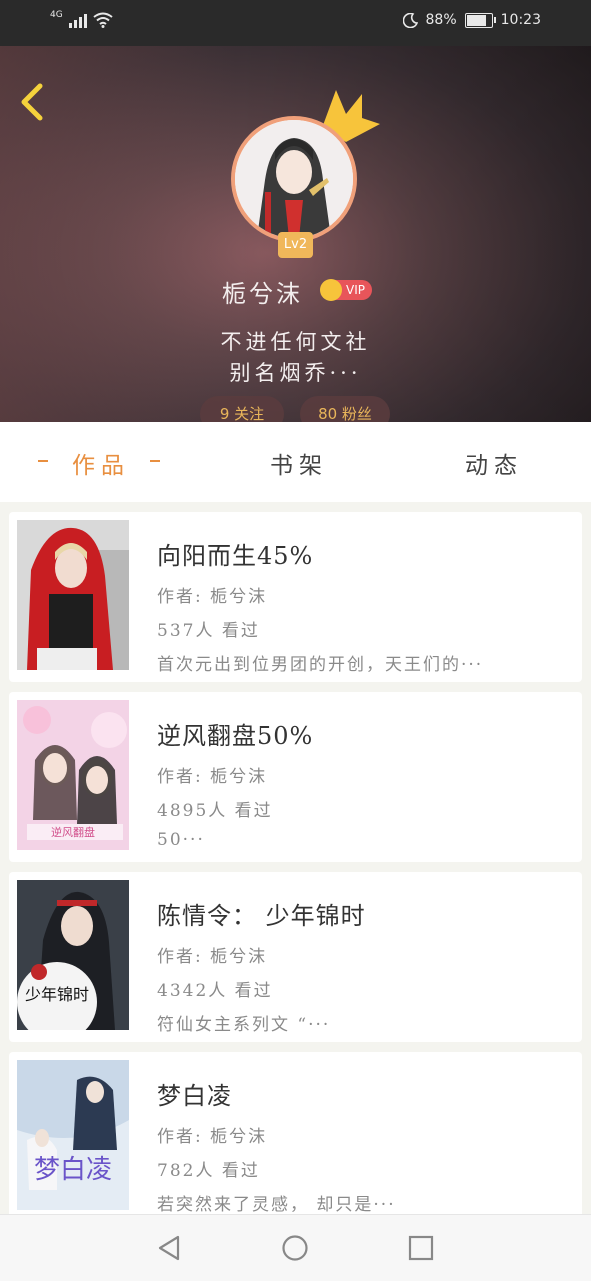  What do you see at coordinates (208, 631) in the screenshot?
I see `work-views: 537人 看过` at bounding box center [208, 631].